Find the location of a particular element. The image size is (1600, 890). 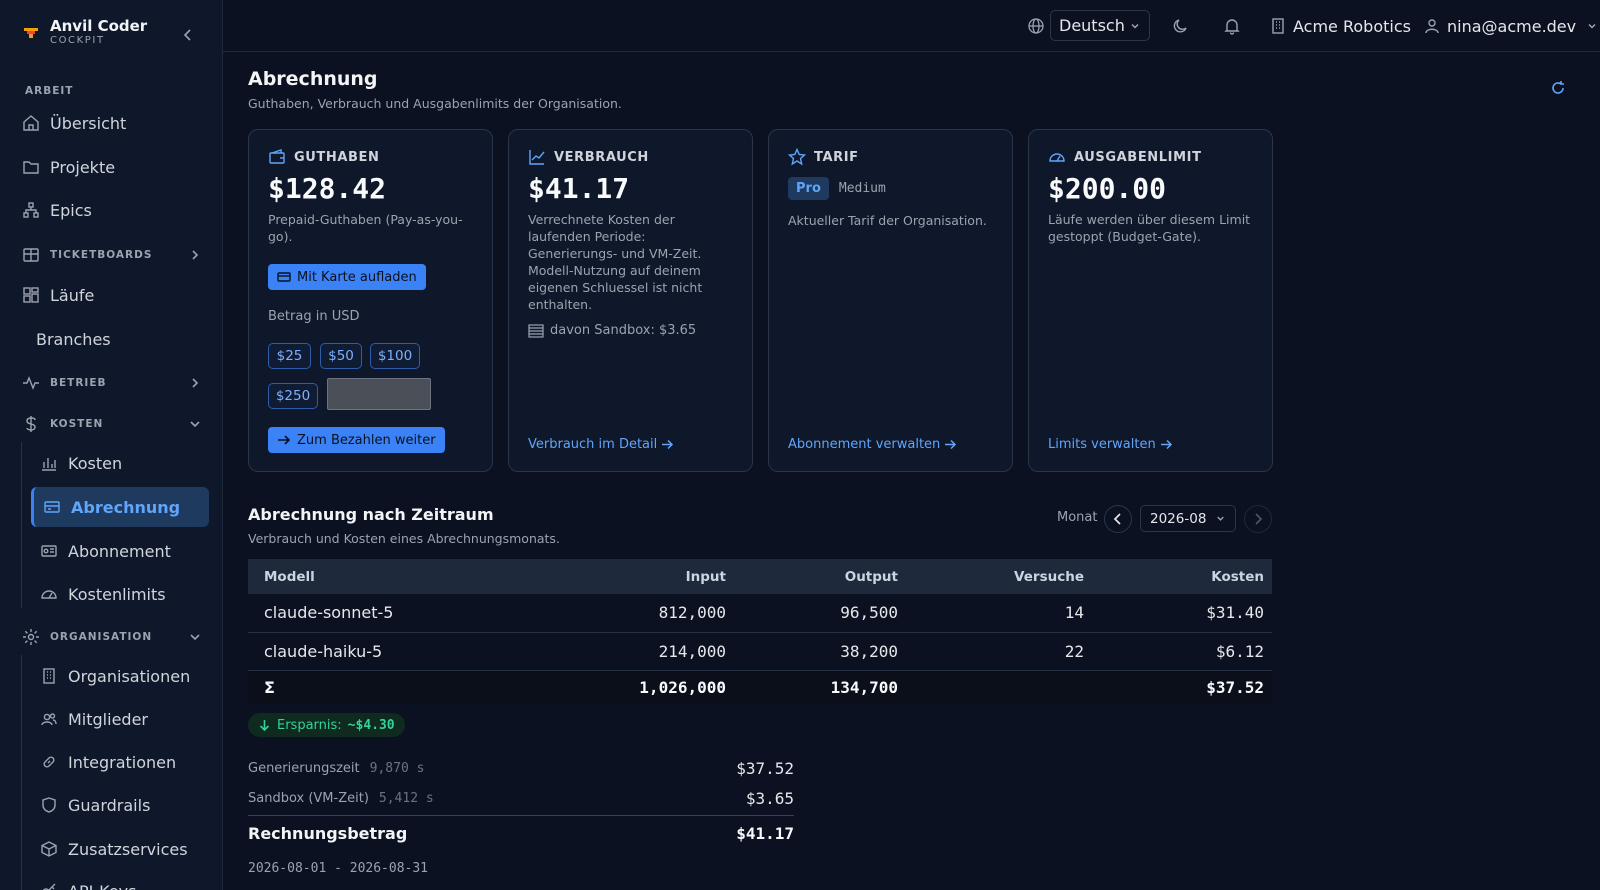

preset-amount-50: $50 is located at coordinates (341, 356).